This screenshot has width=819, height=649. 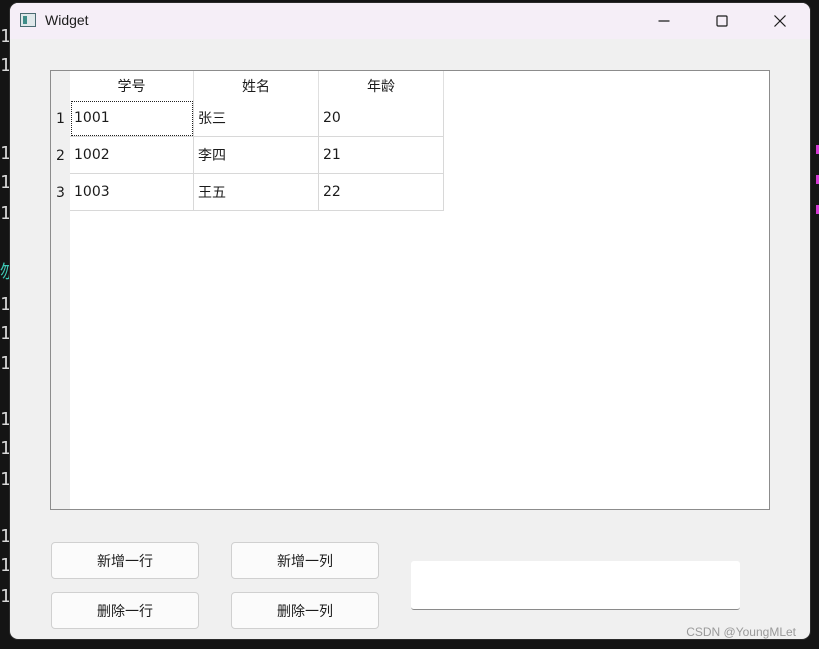 I want to click on minimize-button, so click(x=664, y=21).